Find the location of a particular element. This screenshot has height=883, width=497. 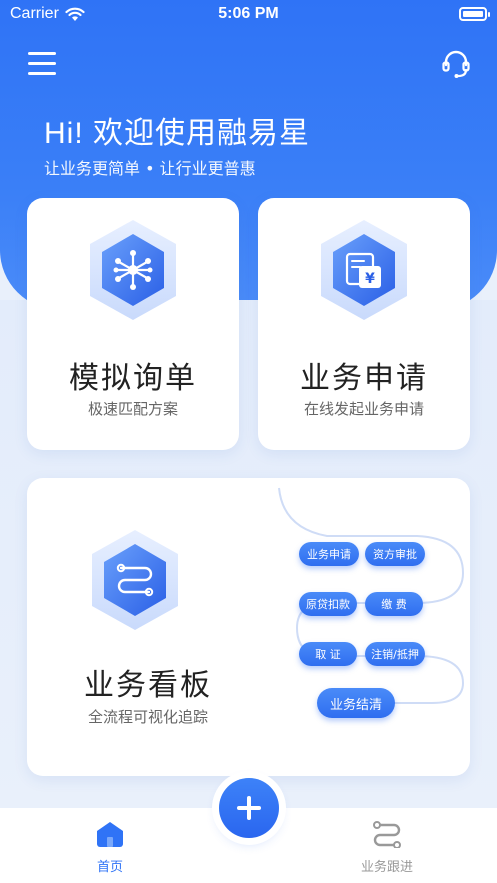

flow-step: 取 证 is located at coordinates (328, 654).